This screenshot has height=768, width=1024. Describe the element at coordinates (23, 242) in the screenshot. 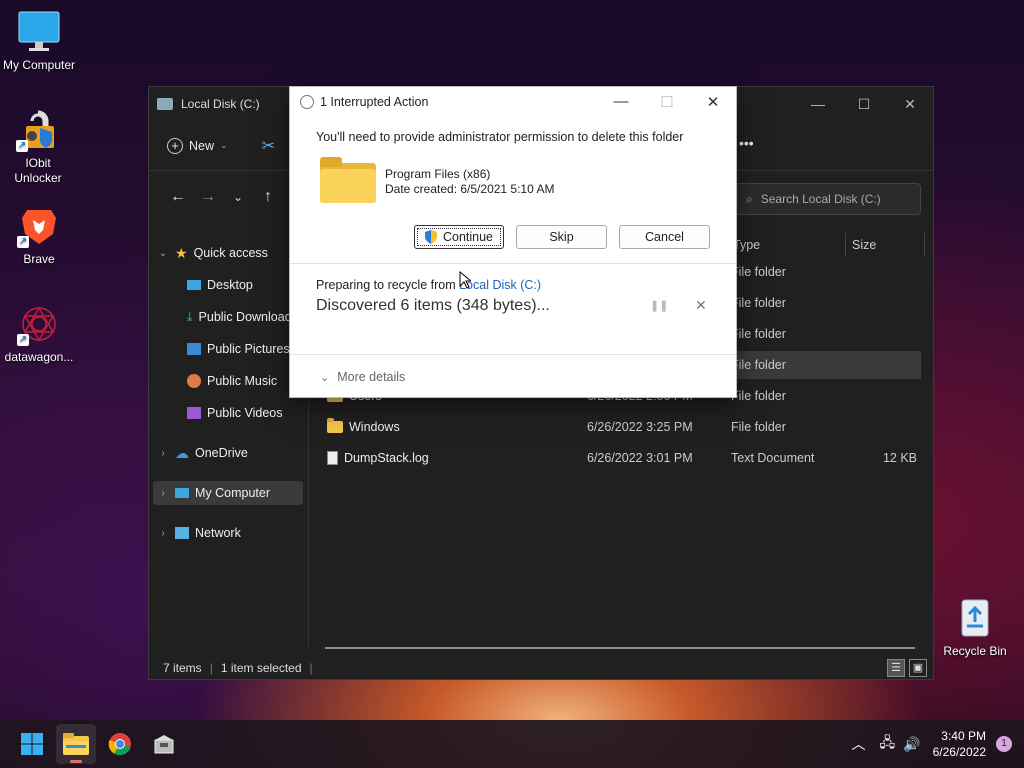

I see `shortcut-arrow-icon: ↗` at that location.